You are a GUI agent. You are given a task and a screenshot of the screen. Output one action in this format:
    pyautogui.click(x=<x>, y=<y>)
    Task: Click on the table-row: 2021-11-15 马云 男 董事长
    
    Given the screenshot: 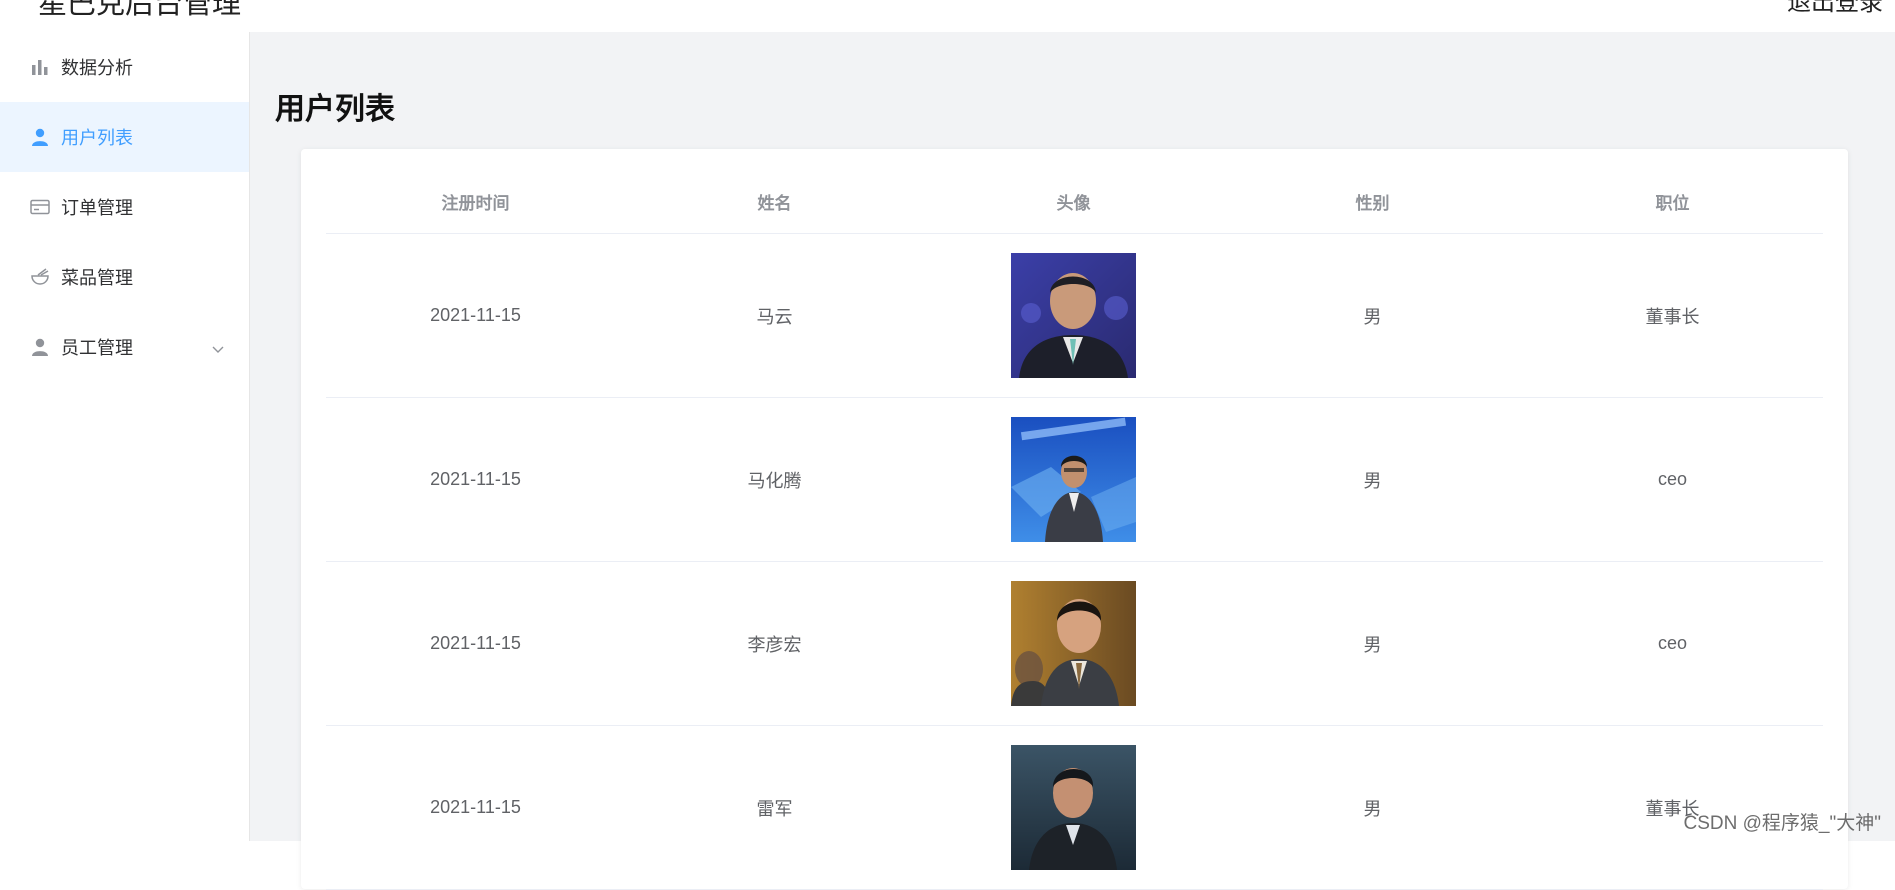 What is the action you would take?
    pyautogui.click(x=1074, y=315)
    